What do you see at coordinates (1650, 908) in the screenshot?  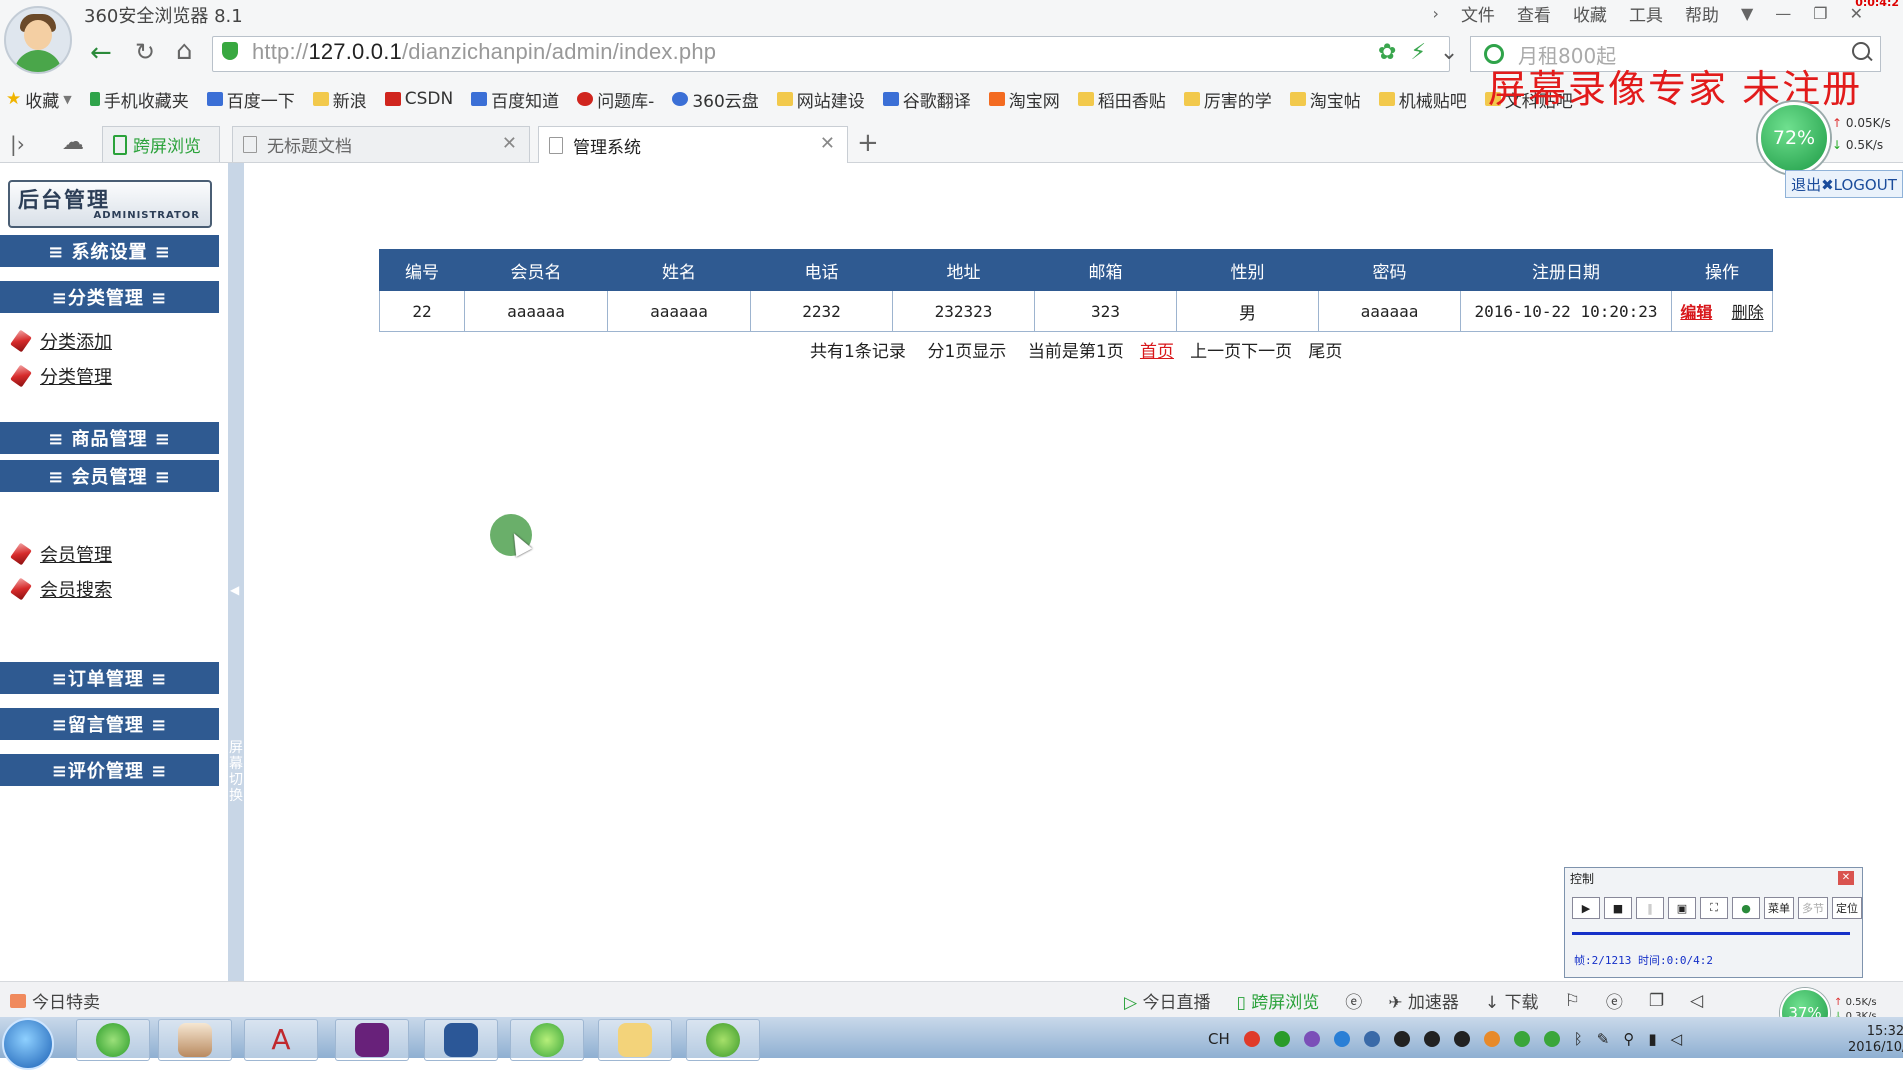 I see `pause-icon: ‖` at bounding box center [1650, 908].